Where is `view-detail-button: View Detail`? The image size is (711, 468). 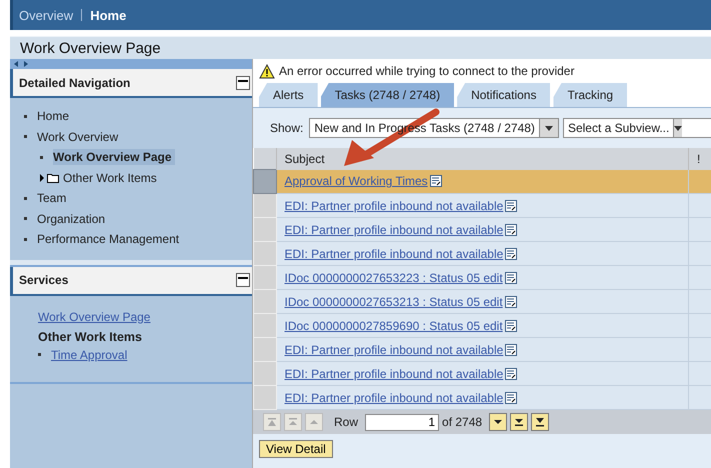
view-detail-button: View Detail is located at coordinates (296, 449).